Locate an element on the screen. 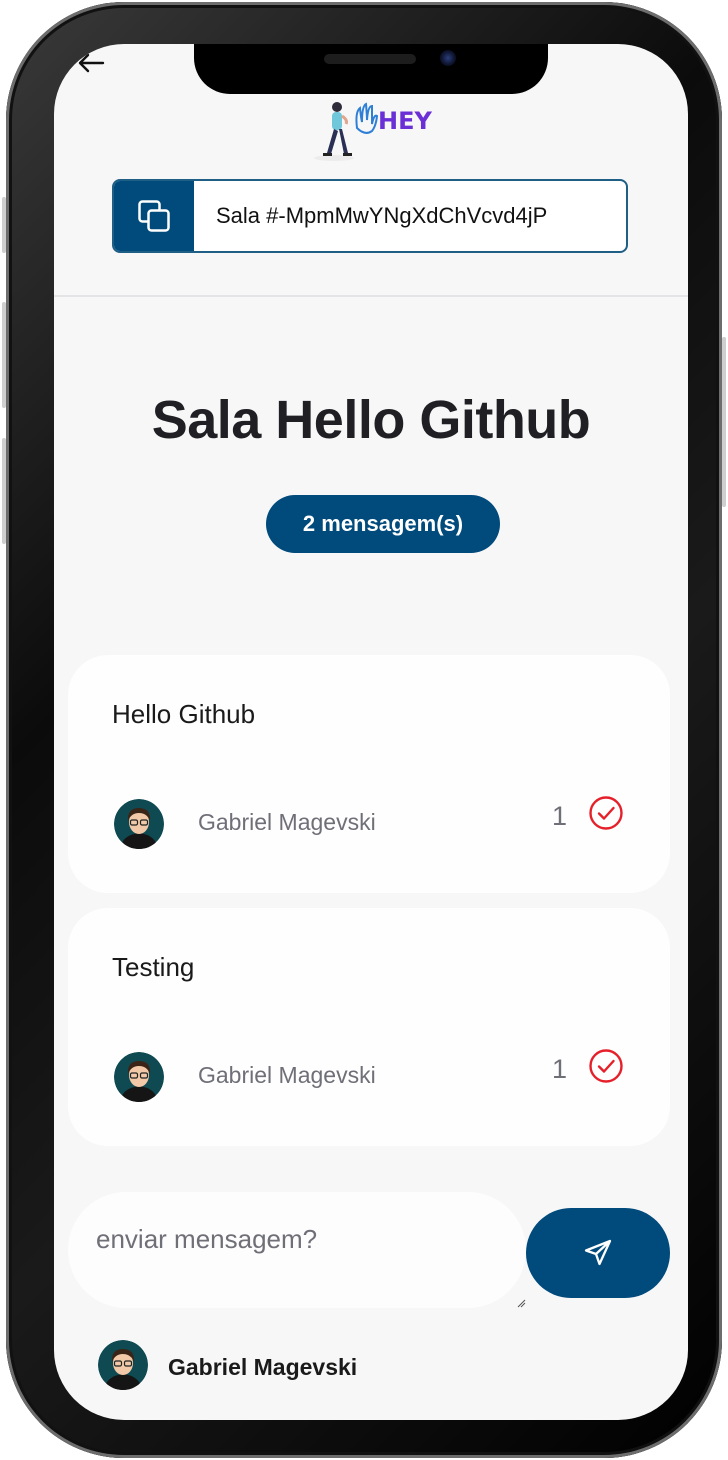  message-input is located at coordinates (296, 1249).